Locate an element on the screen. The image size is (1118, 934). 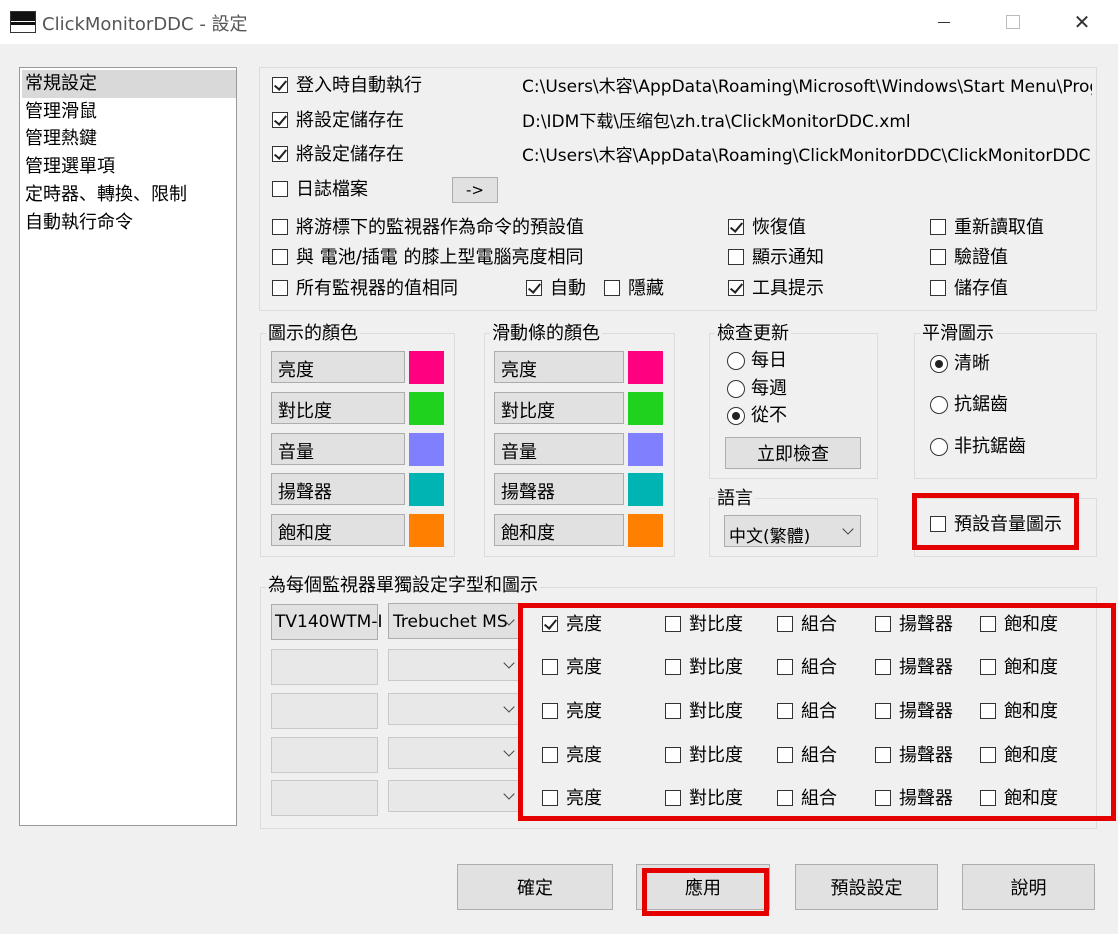
nav-item-general: 常規設定 is located at coordinates (129, 84).